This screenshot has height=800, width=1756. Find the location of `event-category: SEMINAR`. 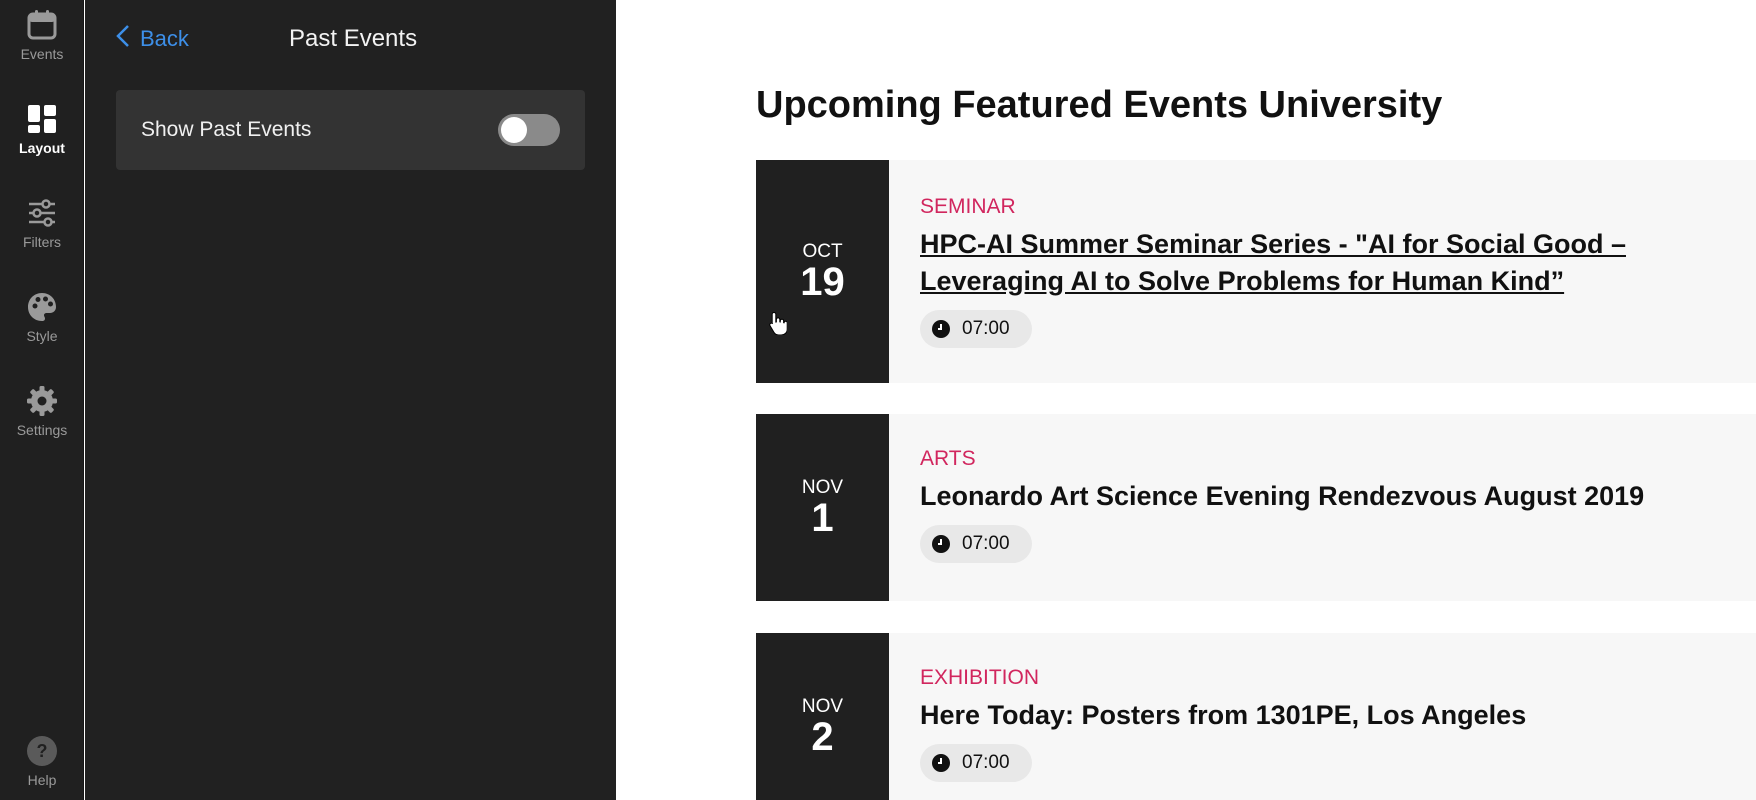

event-category: SEMINAR is located at coordinates (968, 206).